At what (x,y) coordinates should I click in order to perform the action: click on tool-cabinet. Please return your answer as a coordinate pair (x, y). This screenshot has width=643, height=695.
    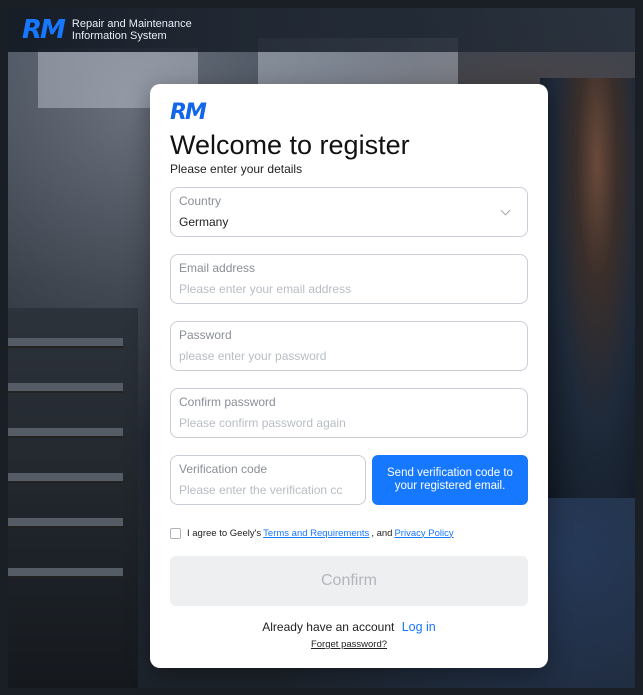
    Looking at the image, I should click on (73, 498).